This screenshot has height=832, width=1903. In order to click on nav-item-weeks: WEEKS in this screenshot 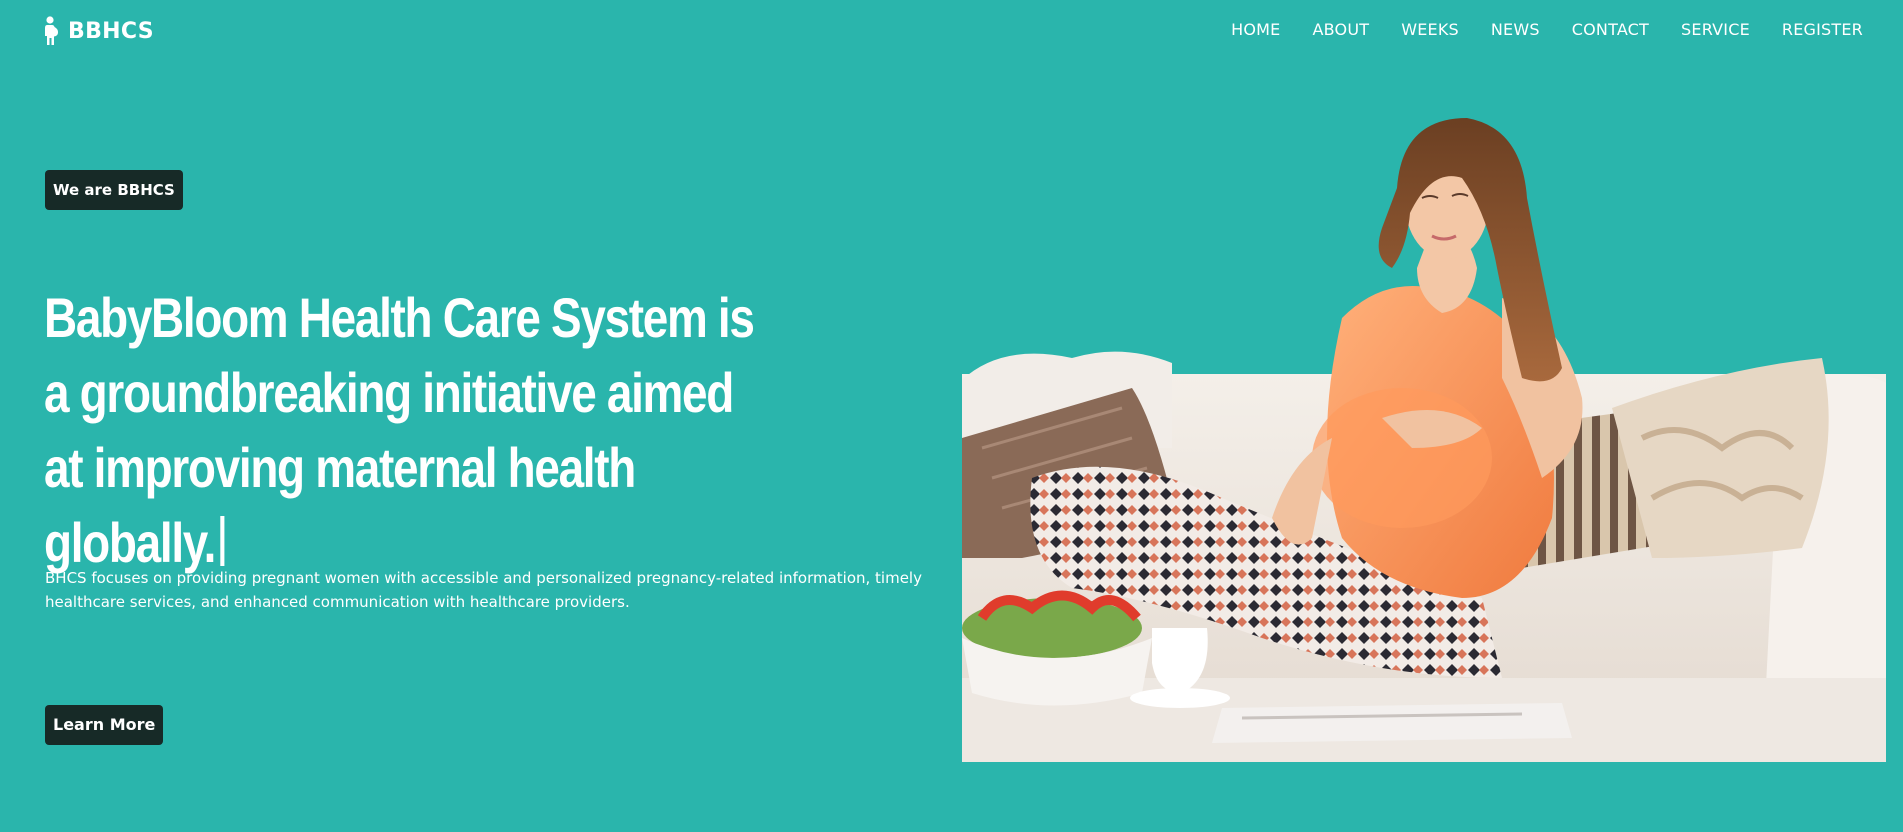, I will do `click(1430, 29)`.